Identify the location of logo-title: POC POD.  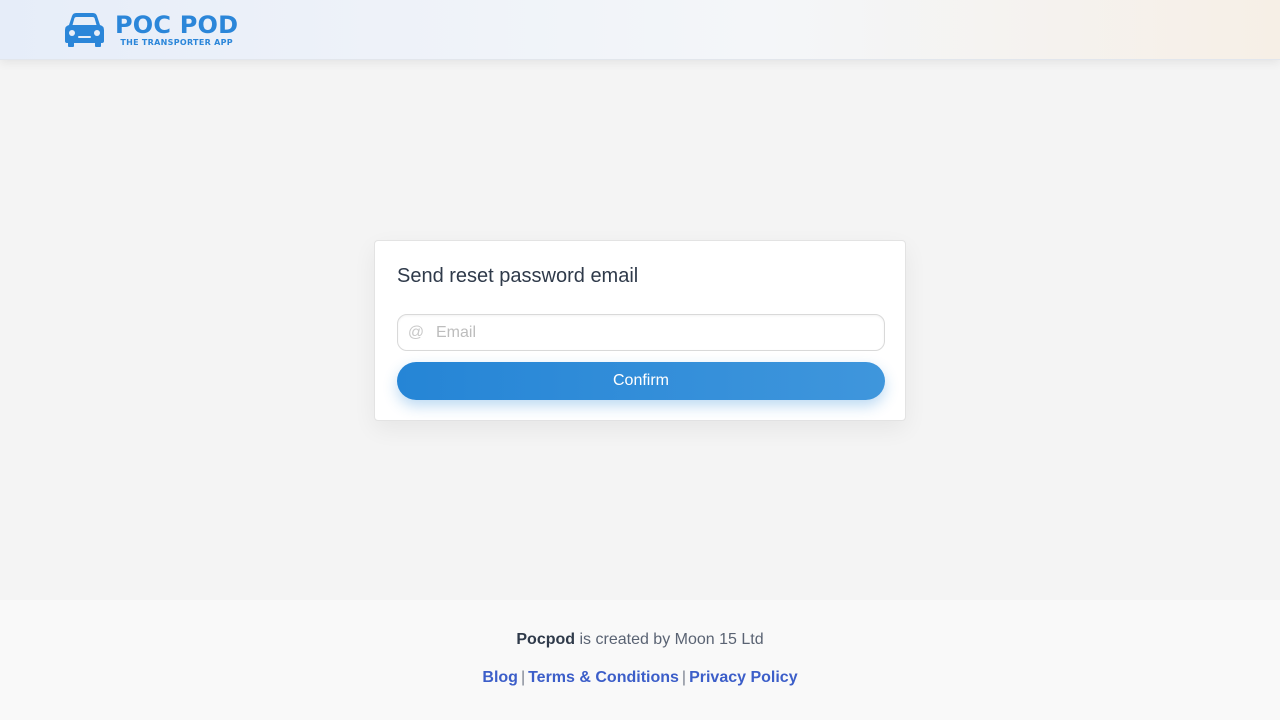
(177, 24).